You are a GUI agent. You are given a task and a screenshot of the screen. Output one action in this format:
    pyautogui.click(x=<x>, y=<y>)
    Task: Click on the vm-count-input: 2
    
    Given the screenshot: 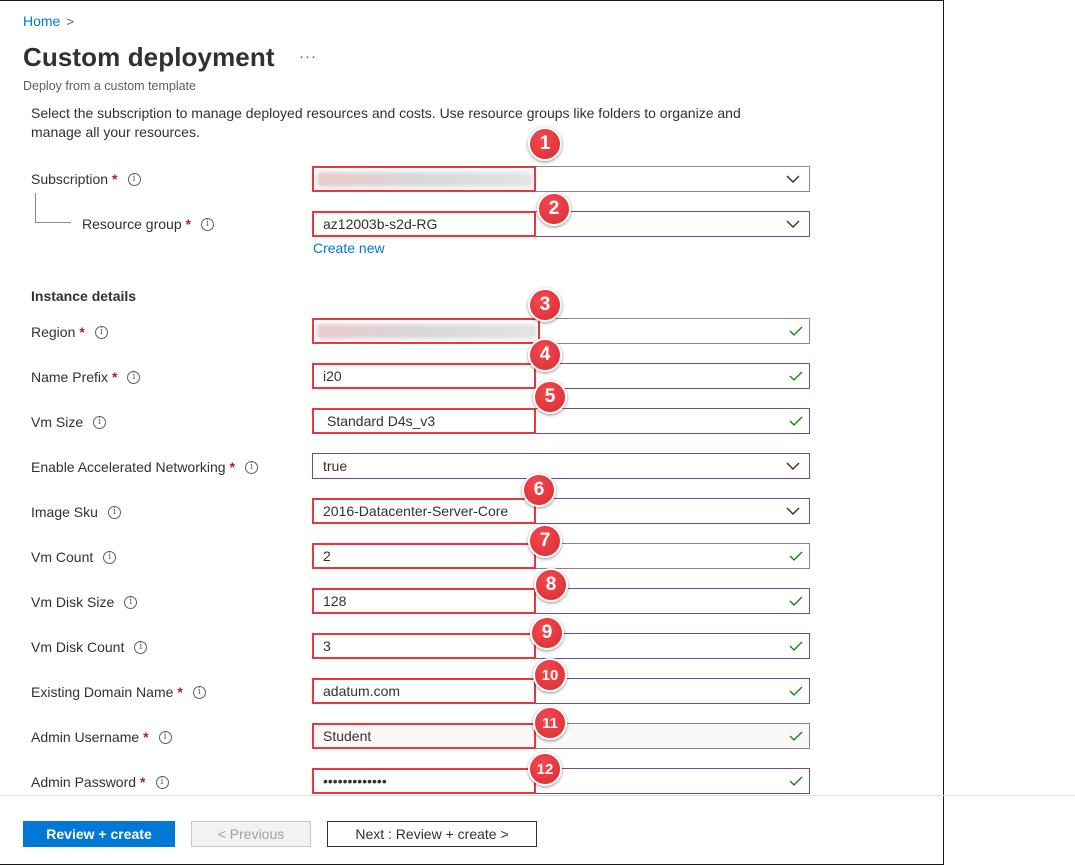 What is the action you would take?
    pyautogui.click(x=561, y=556)
    